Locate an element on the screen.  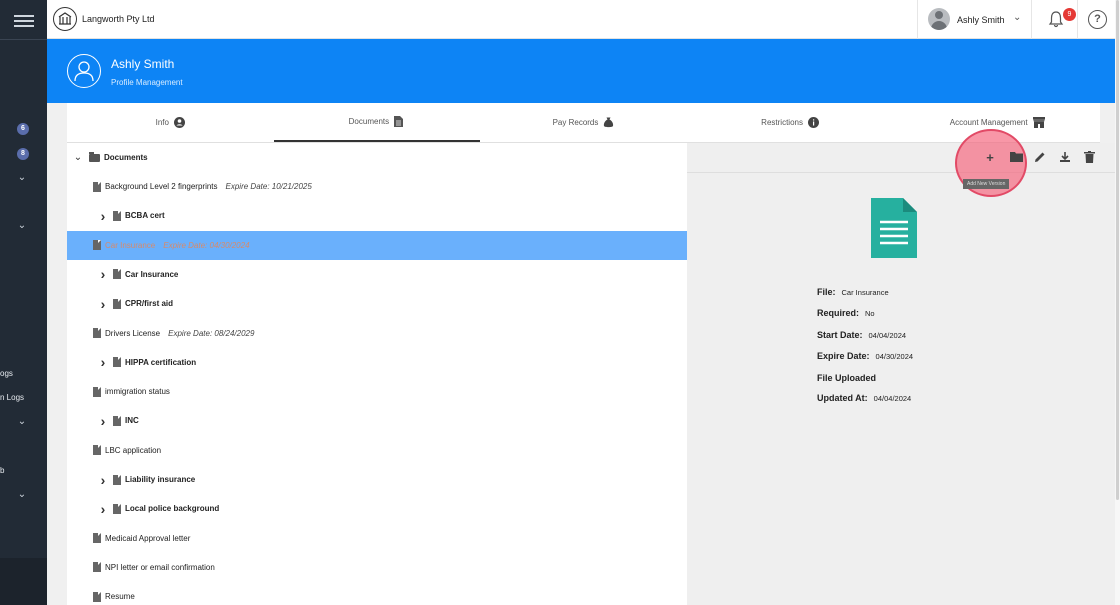
scrollbar-thumb is located at coordinates (1117, 250).